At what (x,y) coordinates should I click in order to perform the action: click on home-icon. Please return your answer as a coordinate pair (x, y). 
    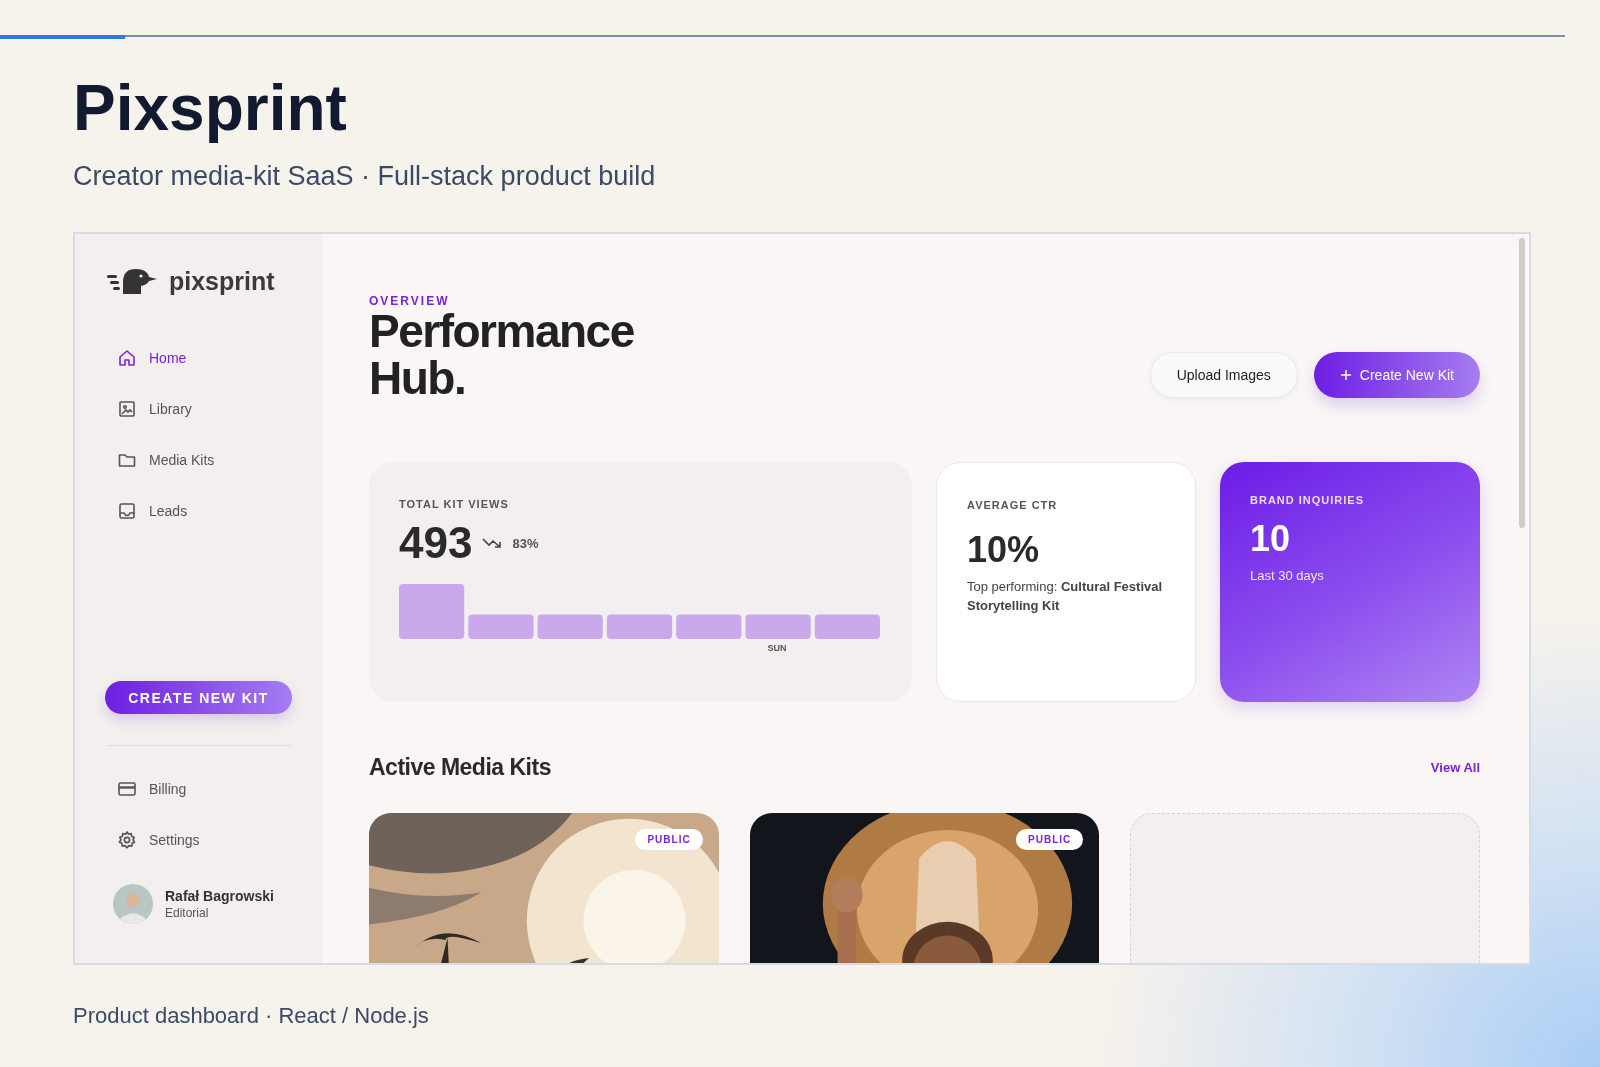
    Looking at the image, I should click on (127, 358).